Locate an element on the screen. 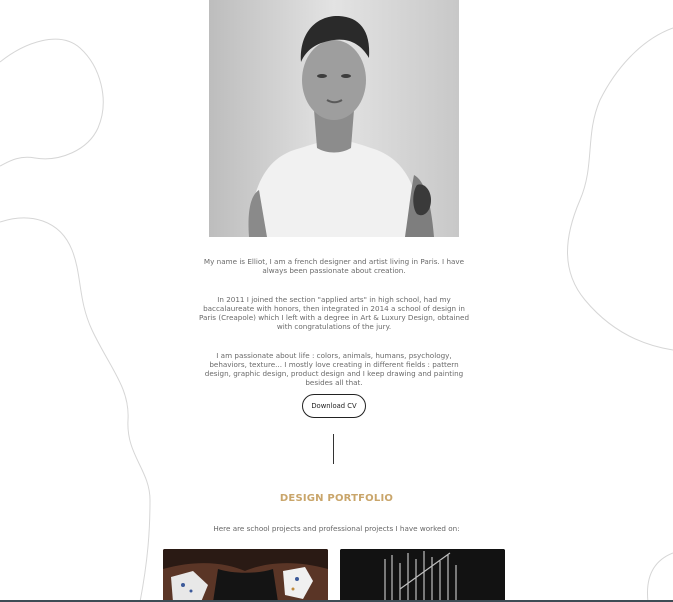 The width and height of the screenshot is (673, 602). section-divider is located at coordinates (333, 449).